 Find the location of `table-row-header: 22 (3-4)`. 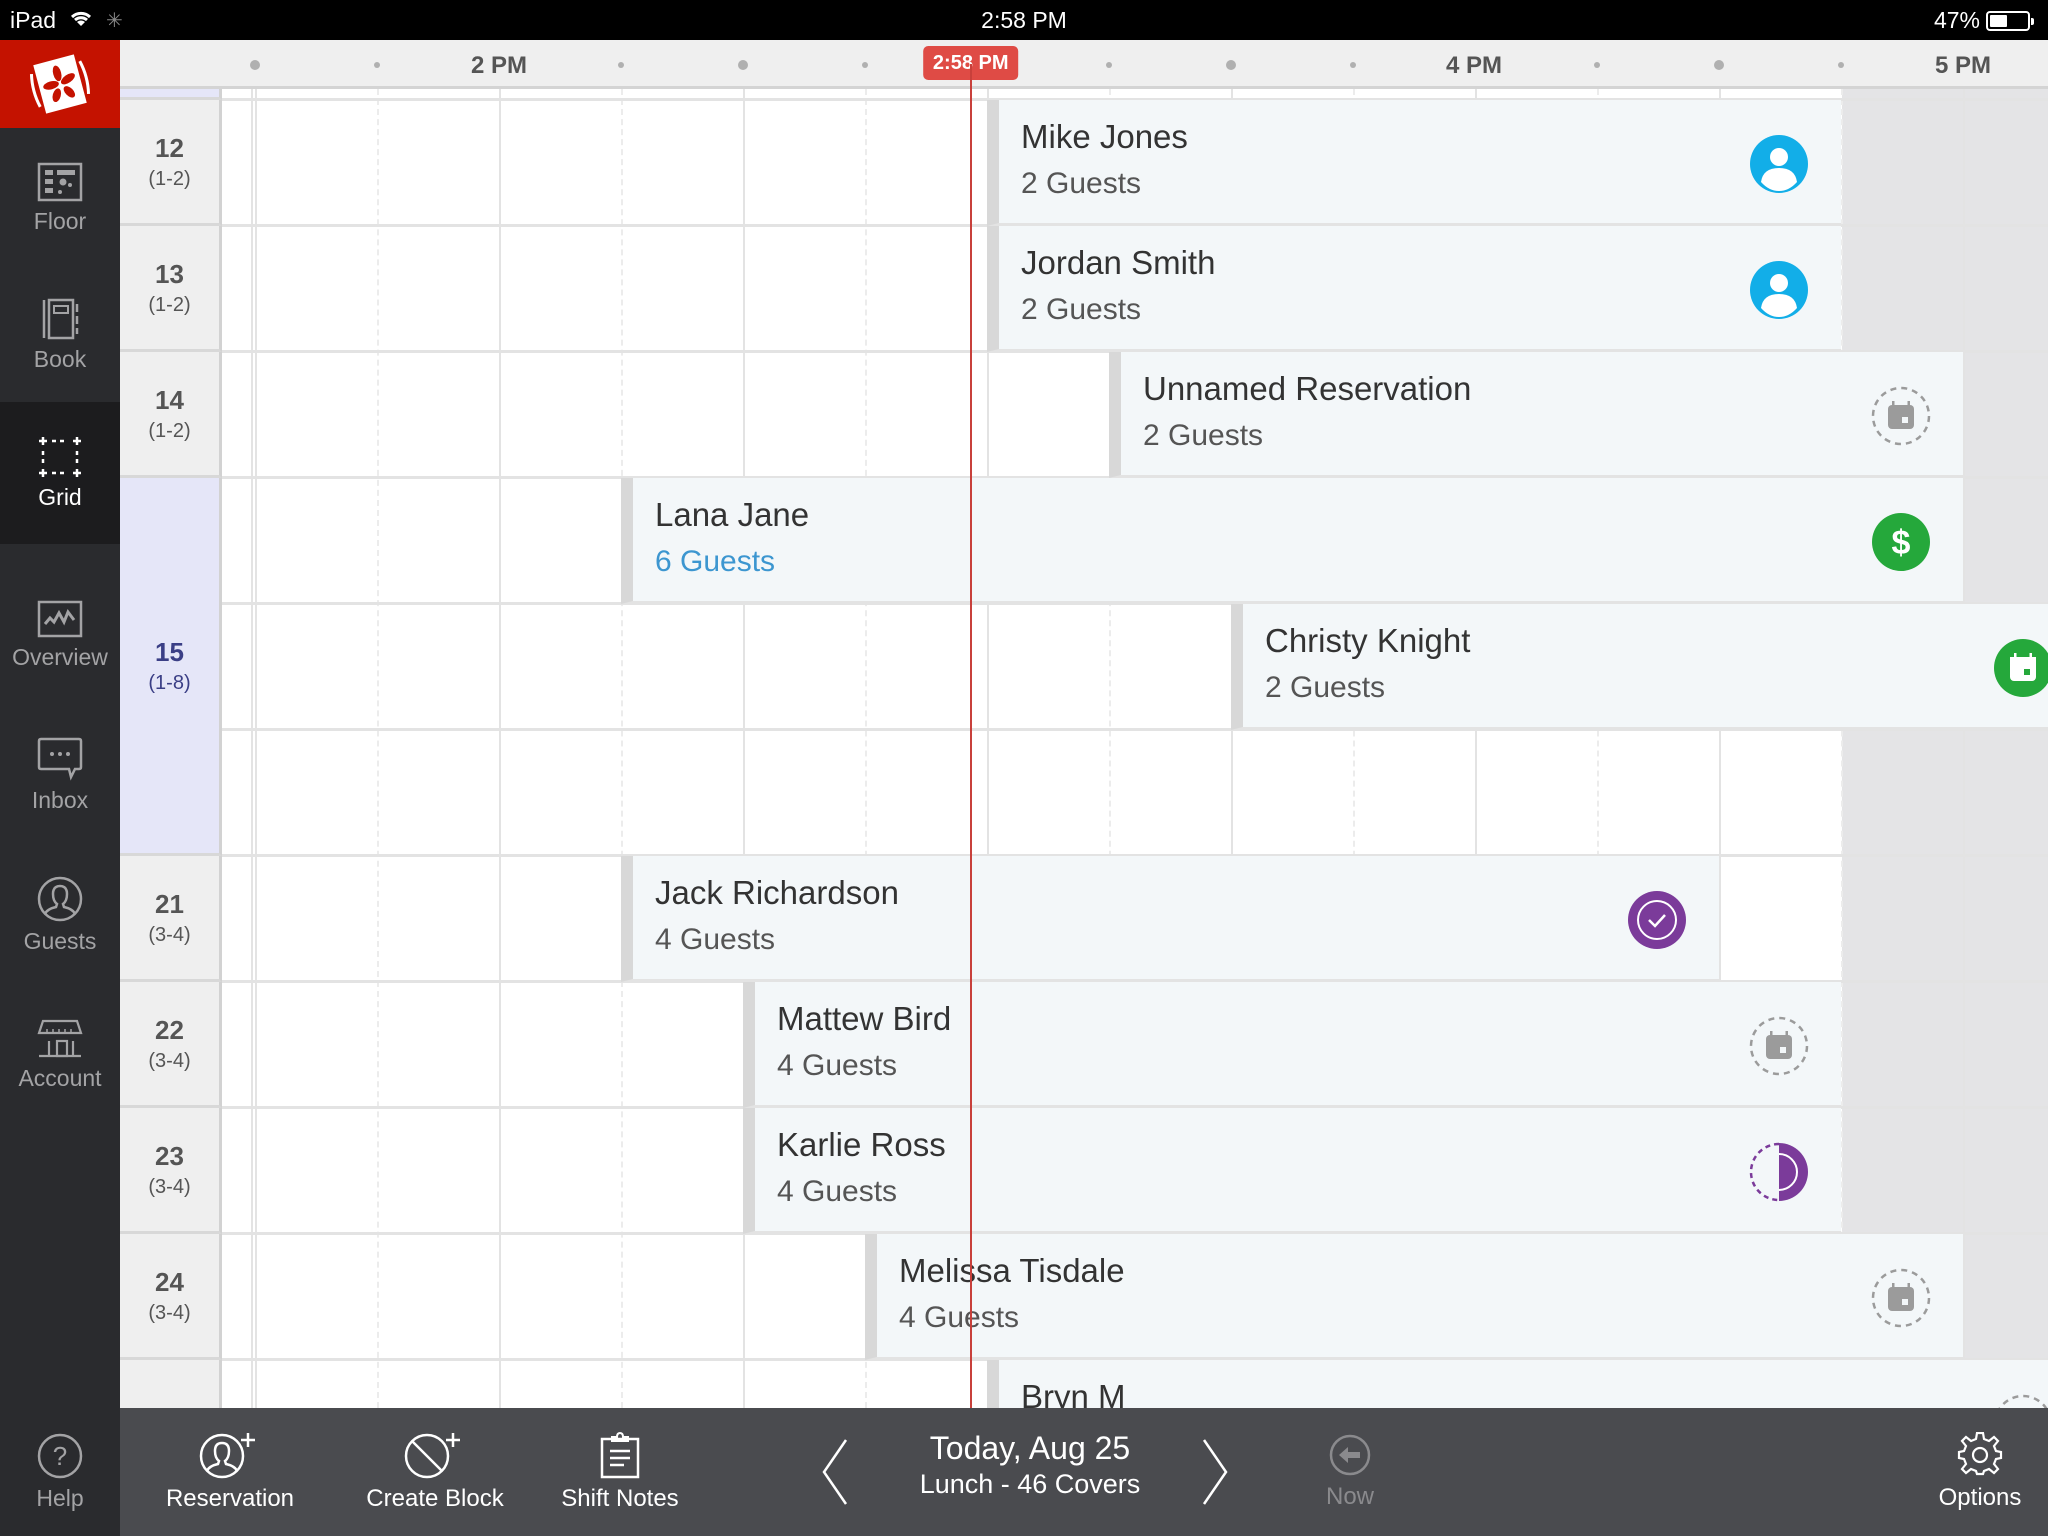

table-row-header: 22 (3-4) is located at coordinates (171, 1045).